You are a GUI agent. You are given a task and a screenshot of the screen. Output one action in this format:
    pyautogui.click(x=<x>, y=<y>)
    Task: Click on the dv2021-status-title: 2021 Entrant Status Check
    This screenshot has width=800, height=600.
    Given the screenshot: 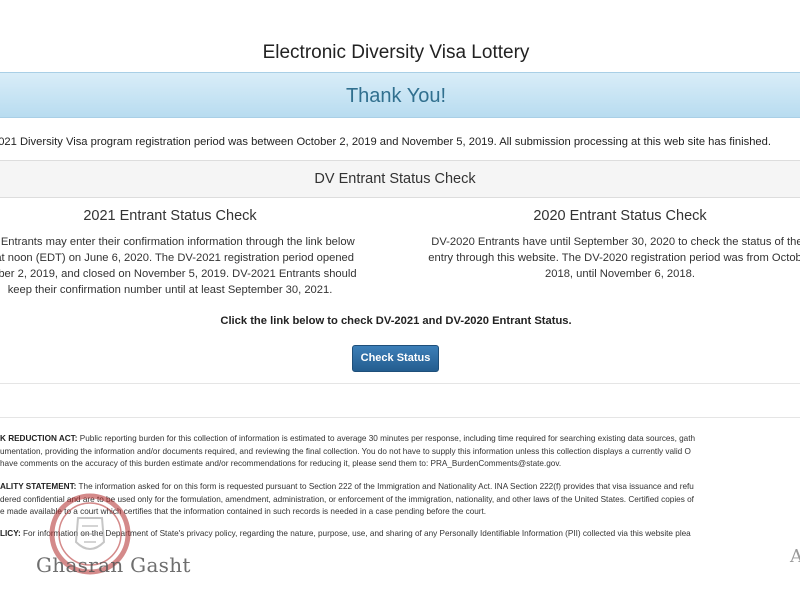 What is the action you would take?
    pyautogui.click(x=170, y=216)
    